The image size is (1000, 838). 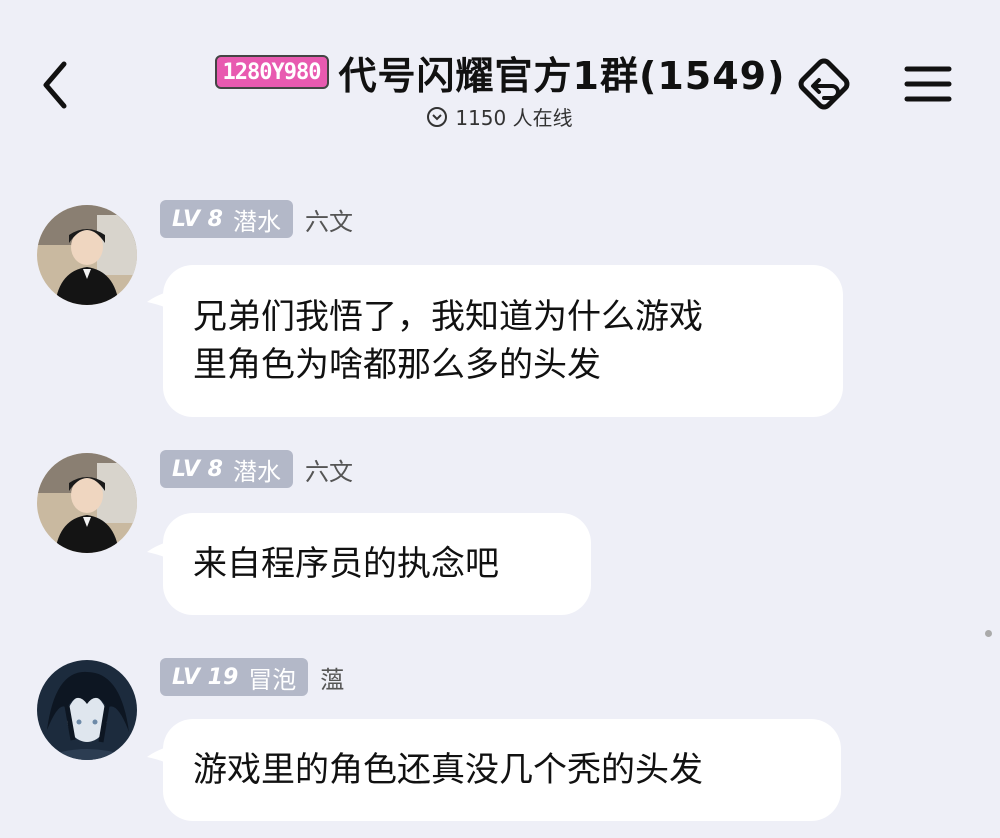 What do you see at coordinates (503, 341) in the screenshot?
I see `message-bubble: 兄弟们我悟了，我知道为什么游戏 里角色为啥都那么多的头发` at bounding box center [503, 341].